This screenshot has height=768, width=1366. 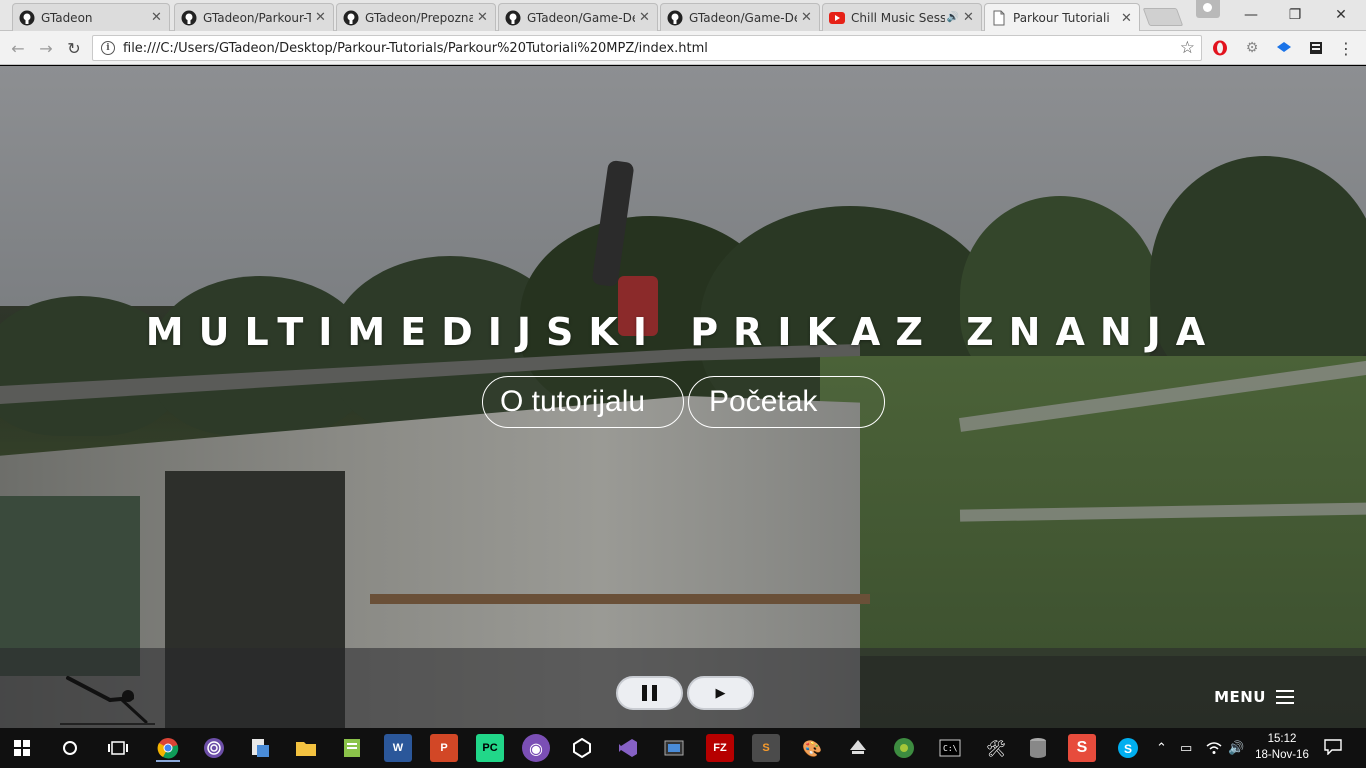 What do you see at coordinates (904, 748) in the screenshot?
I see `android-studio-icon` at bounding box center [904, 748].